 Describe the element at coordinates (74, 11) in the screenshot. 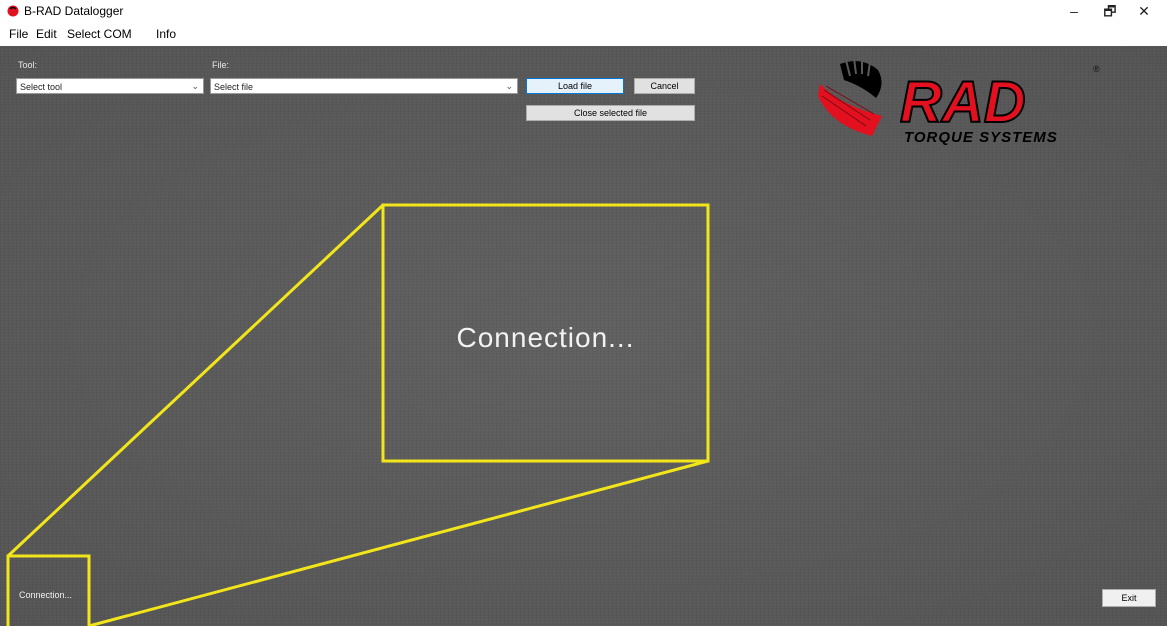

I see `window-title: B-RAD Datalogger` at that location.